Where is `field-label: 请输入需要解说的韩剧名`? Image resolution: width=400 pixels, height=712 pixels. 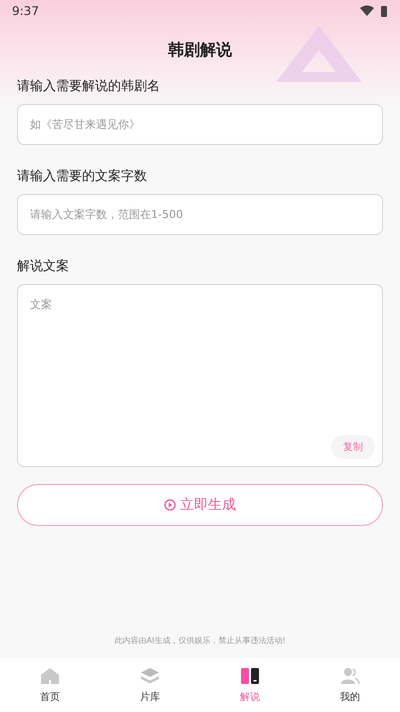 field-label: 请输入需要解说的韩剧名 is located at coordinates (89, 86).